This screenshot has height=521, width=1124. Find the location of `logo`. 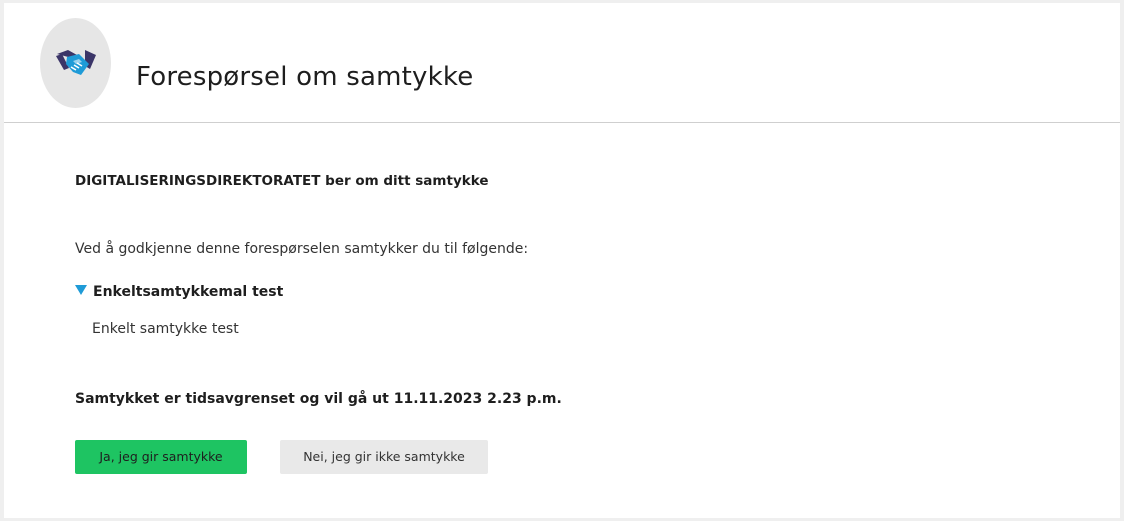

logo is located at coordinates (75, 63).